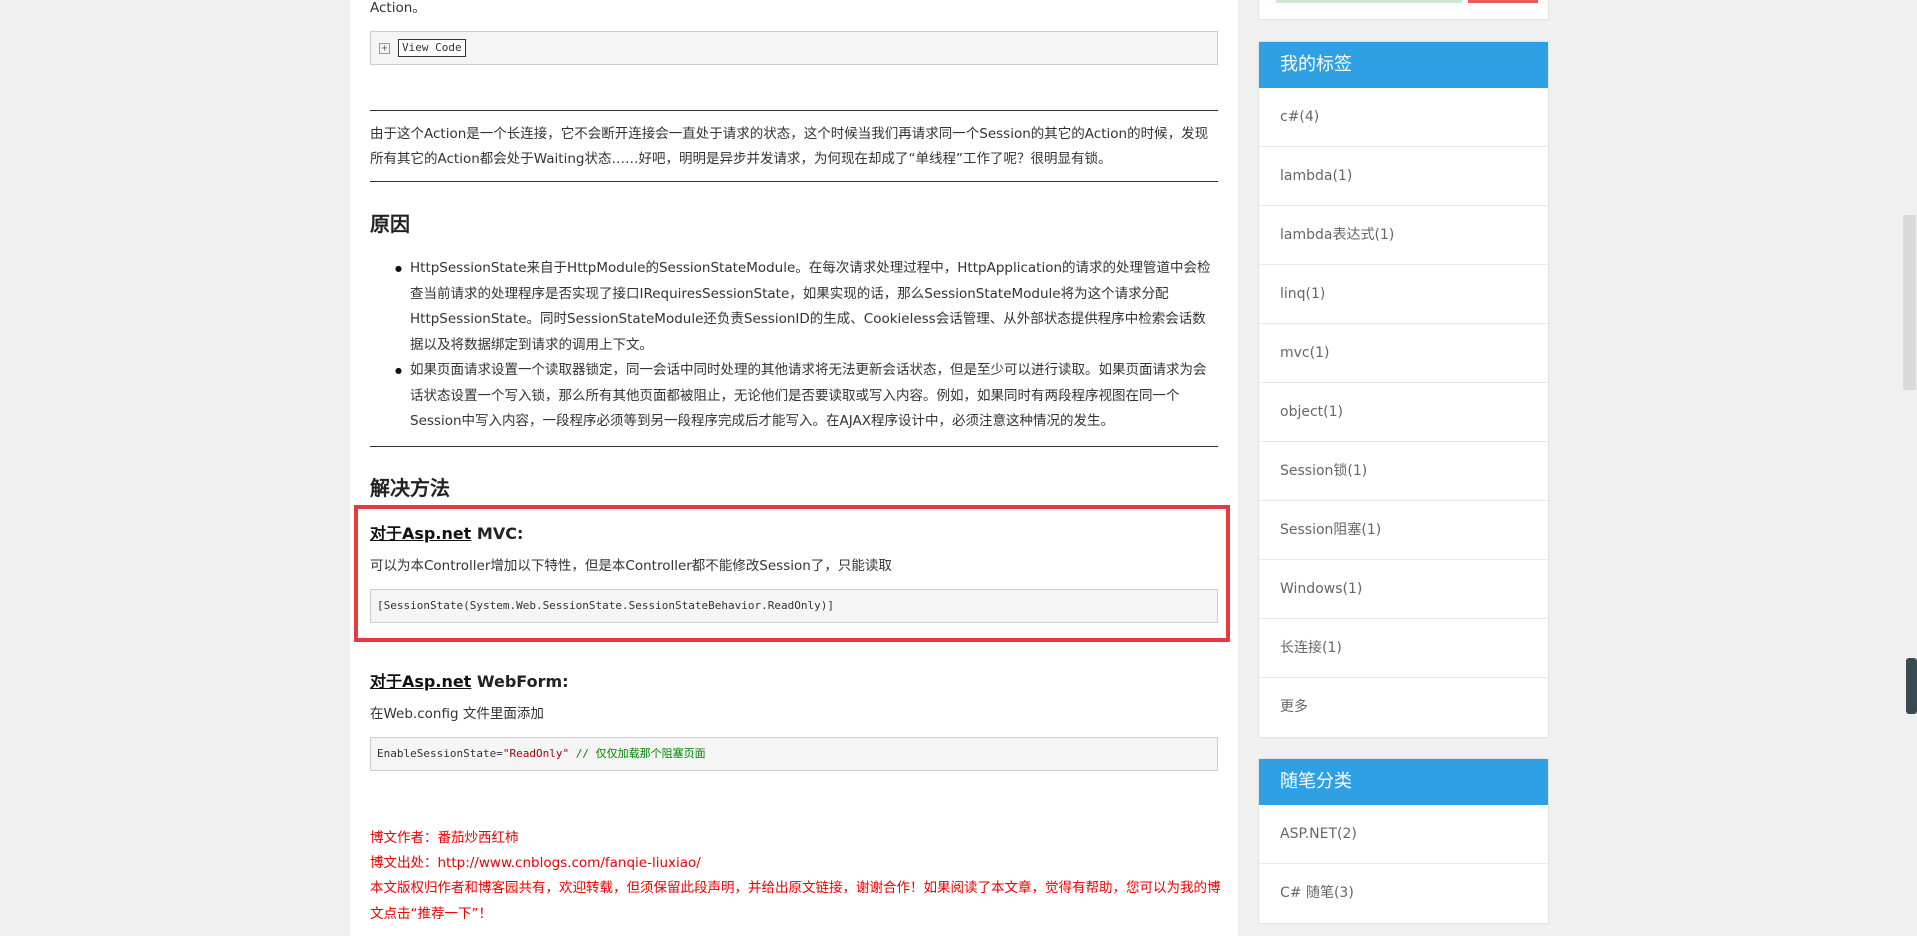 The image size is (1917, 936). What do you see at coordinates (1403, 530) in the screenshot?
I see `tag-item: Session阻塞(1)` at bounding box center [1403, 530].